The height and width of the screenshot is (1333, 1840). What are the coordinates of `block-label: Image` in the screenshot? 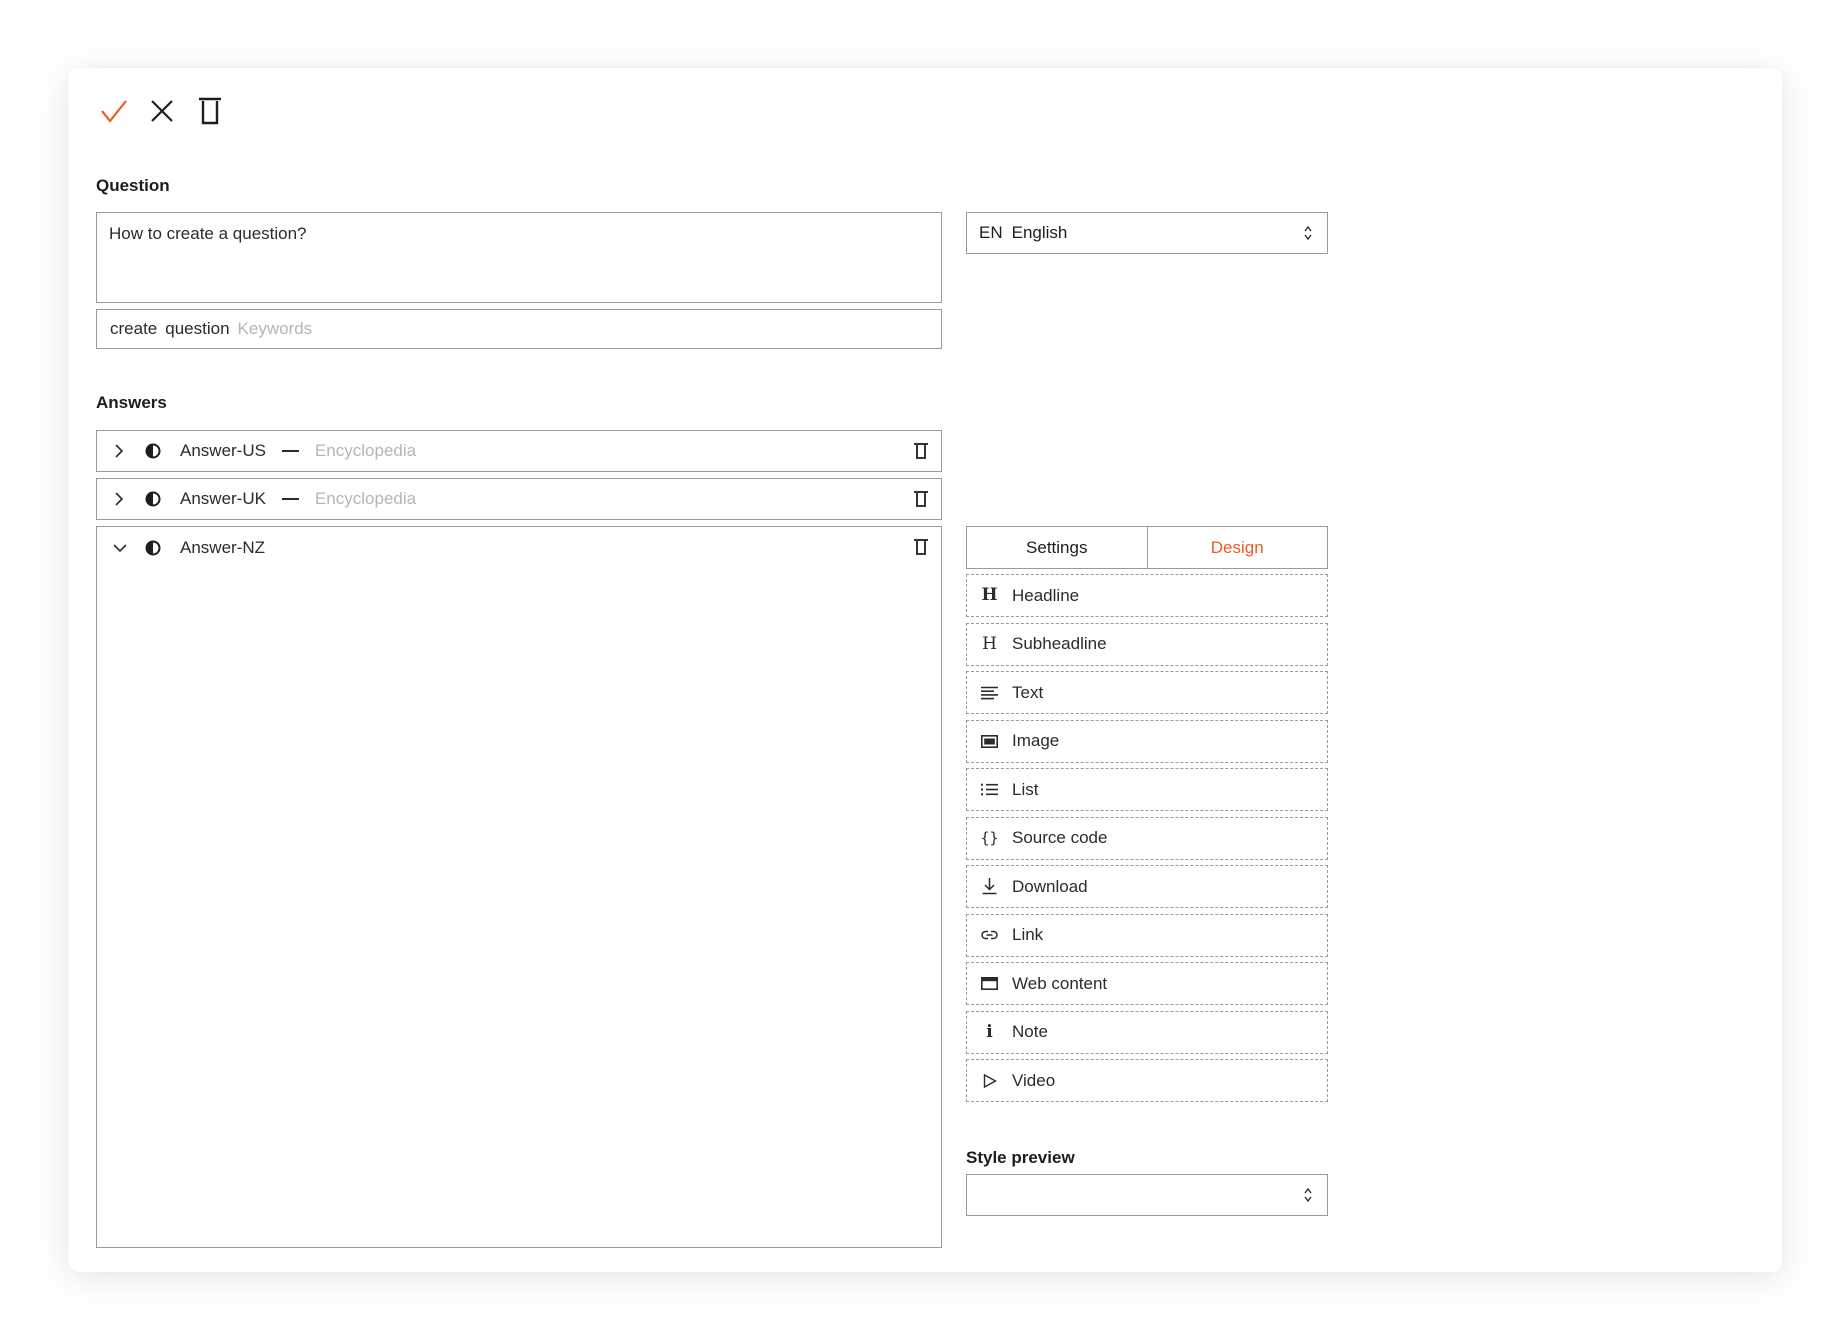 It's located at (1036, 740).